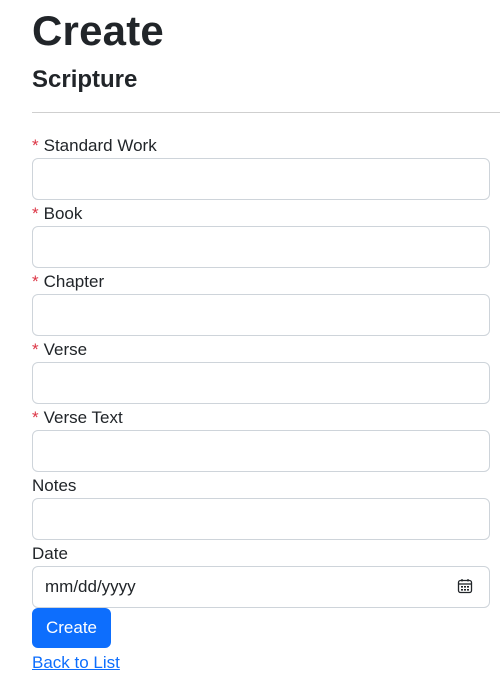 Image resolution: width=500 pixels, height=680 pixels. Describe the element at coordinates (261, 350) in the screenshot. I see `verse-label: * Verse` at that location.